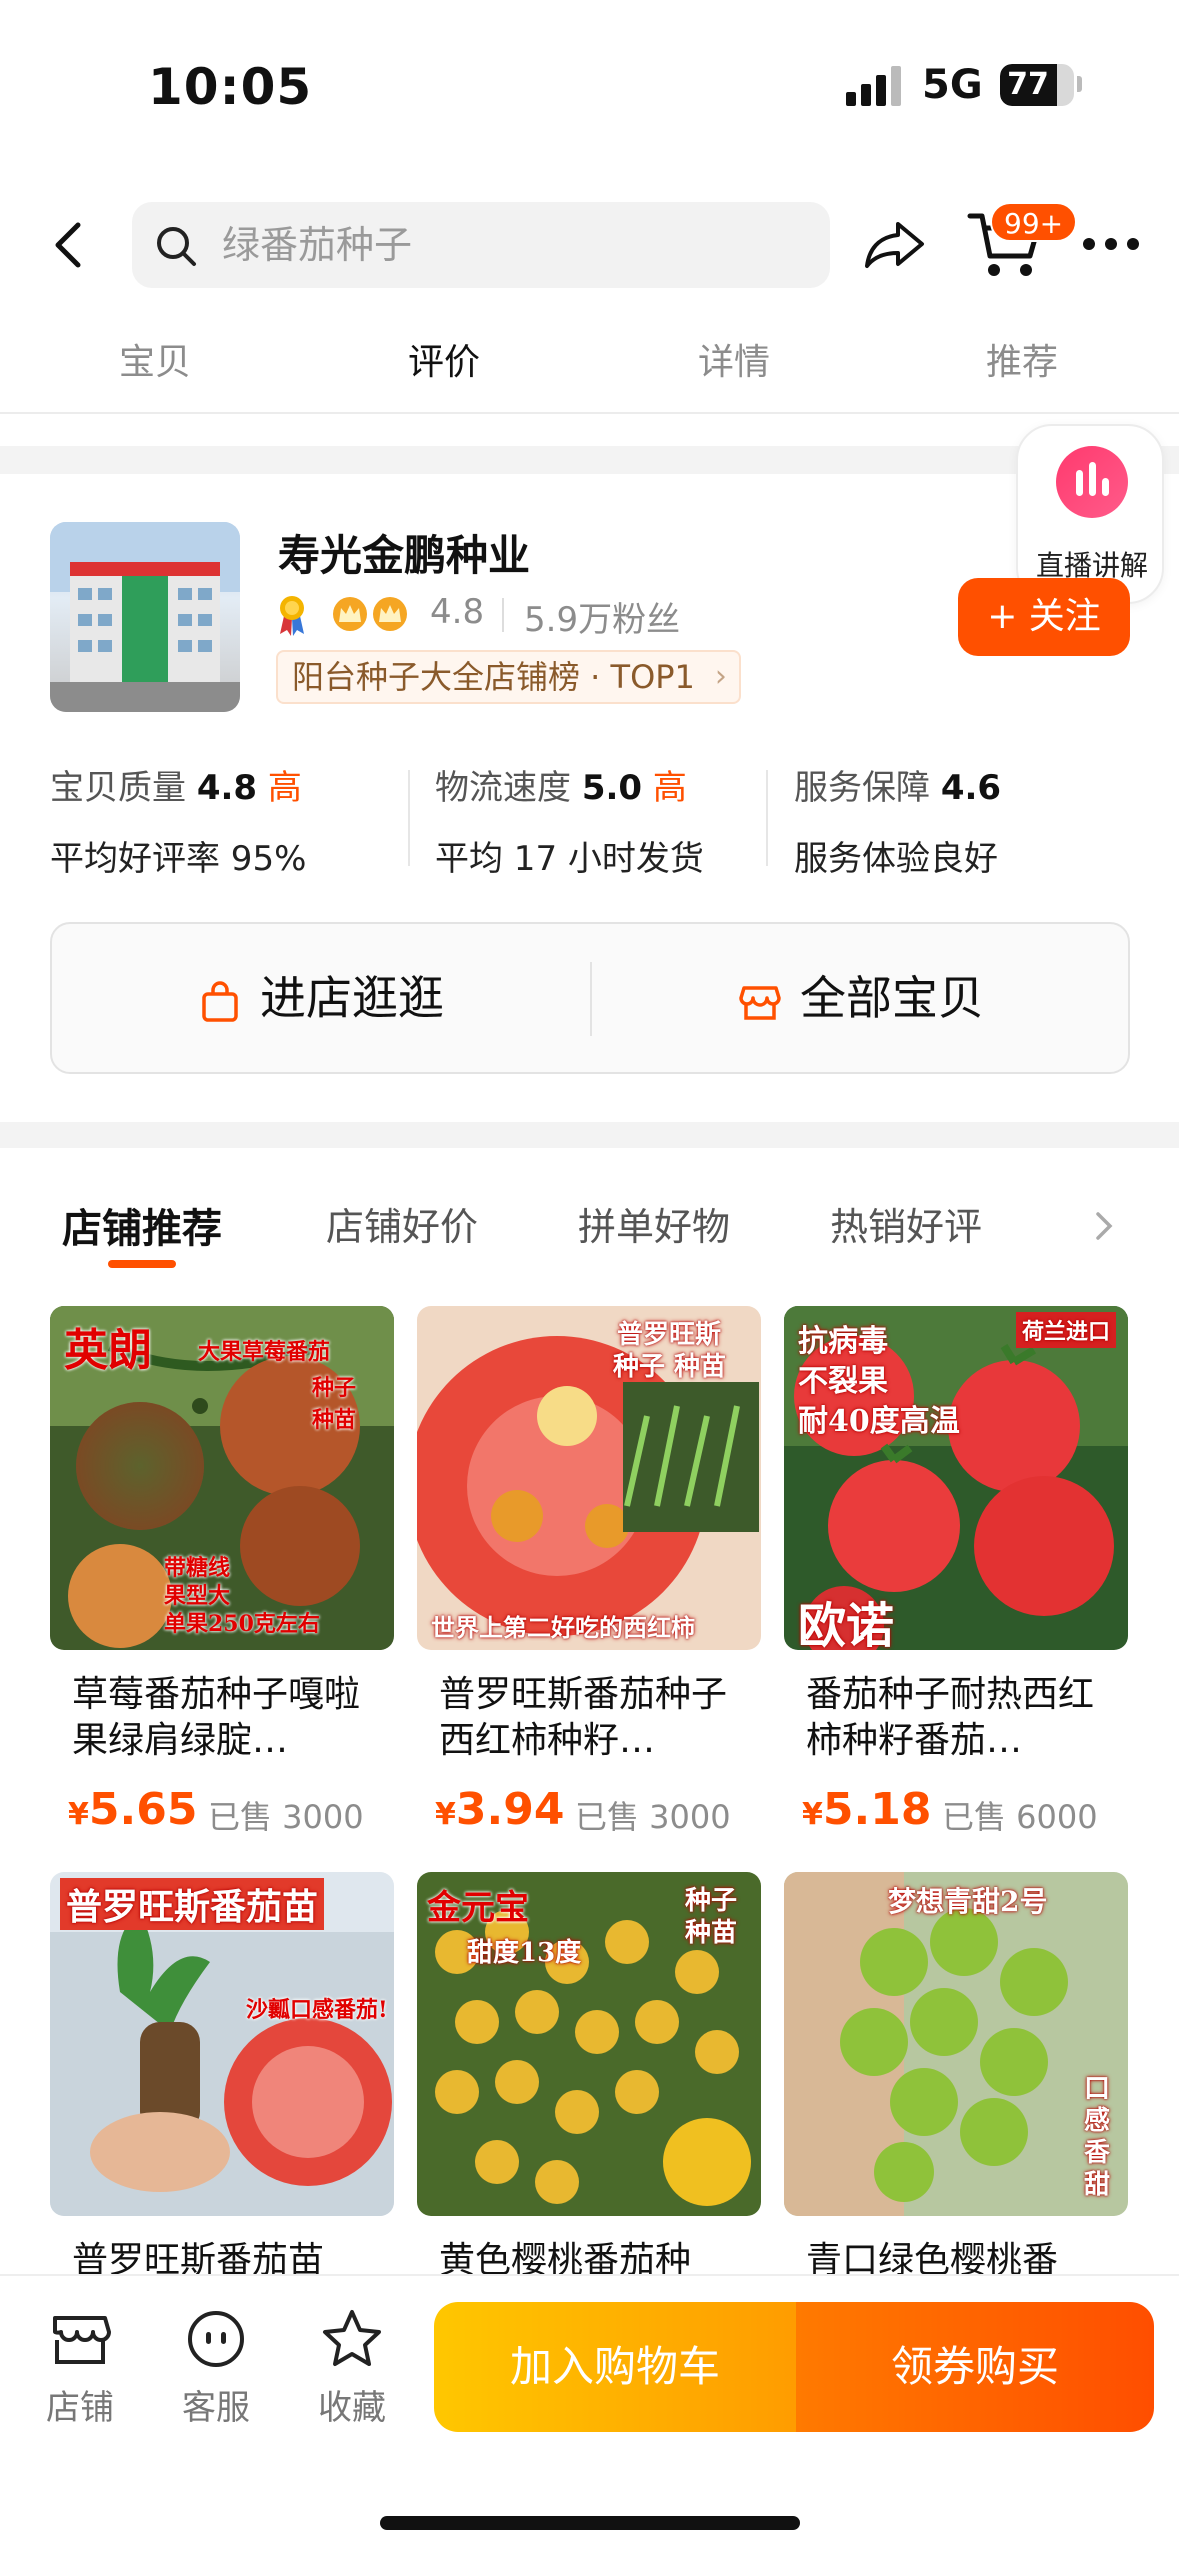 This screenshot has height=2556, width=1179. Describe the element at coordinates (1079, 84) in the screenshot. I see `battery-tip` at that location.